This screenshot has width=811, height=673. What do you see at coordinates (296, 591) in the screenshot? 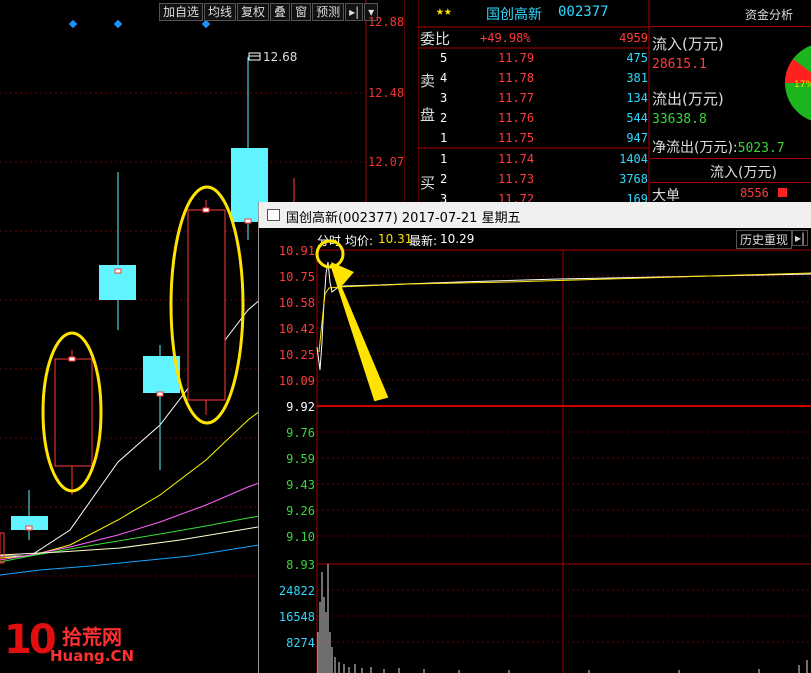
I see `volume-axis-label: 24822` at bounding box center [296, 591].